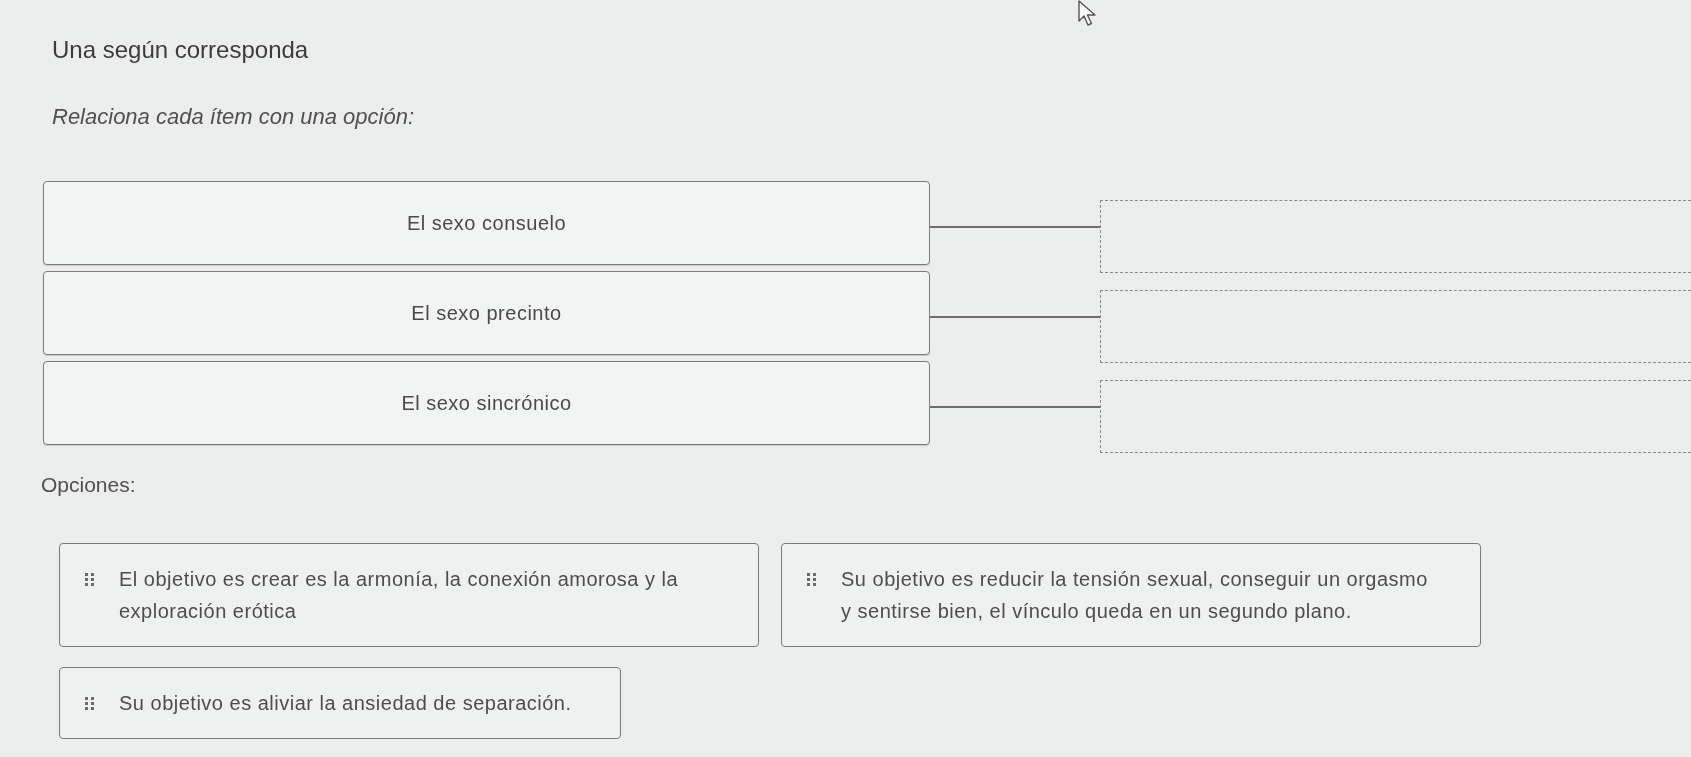  What do you see at coordinates (486, 313) in the screenshot?
I see `item-card: El sexo precinto` at bounding box center [486, 313].